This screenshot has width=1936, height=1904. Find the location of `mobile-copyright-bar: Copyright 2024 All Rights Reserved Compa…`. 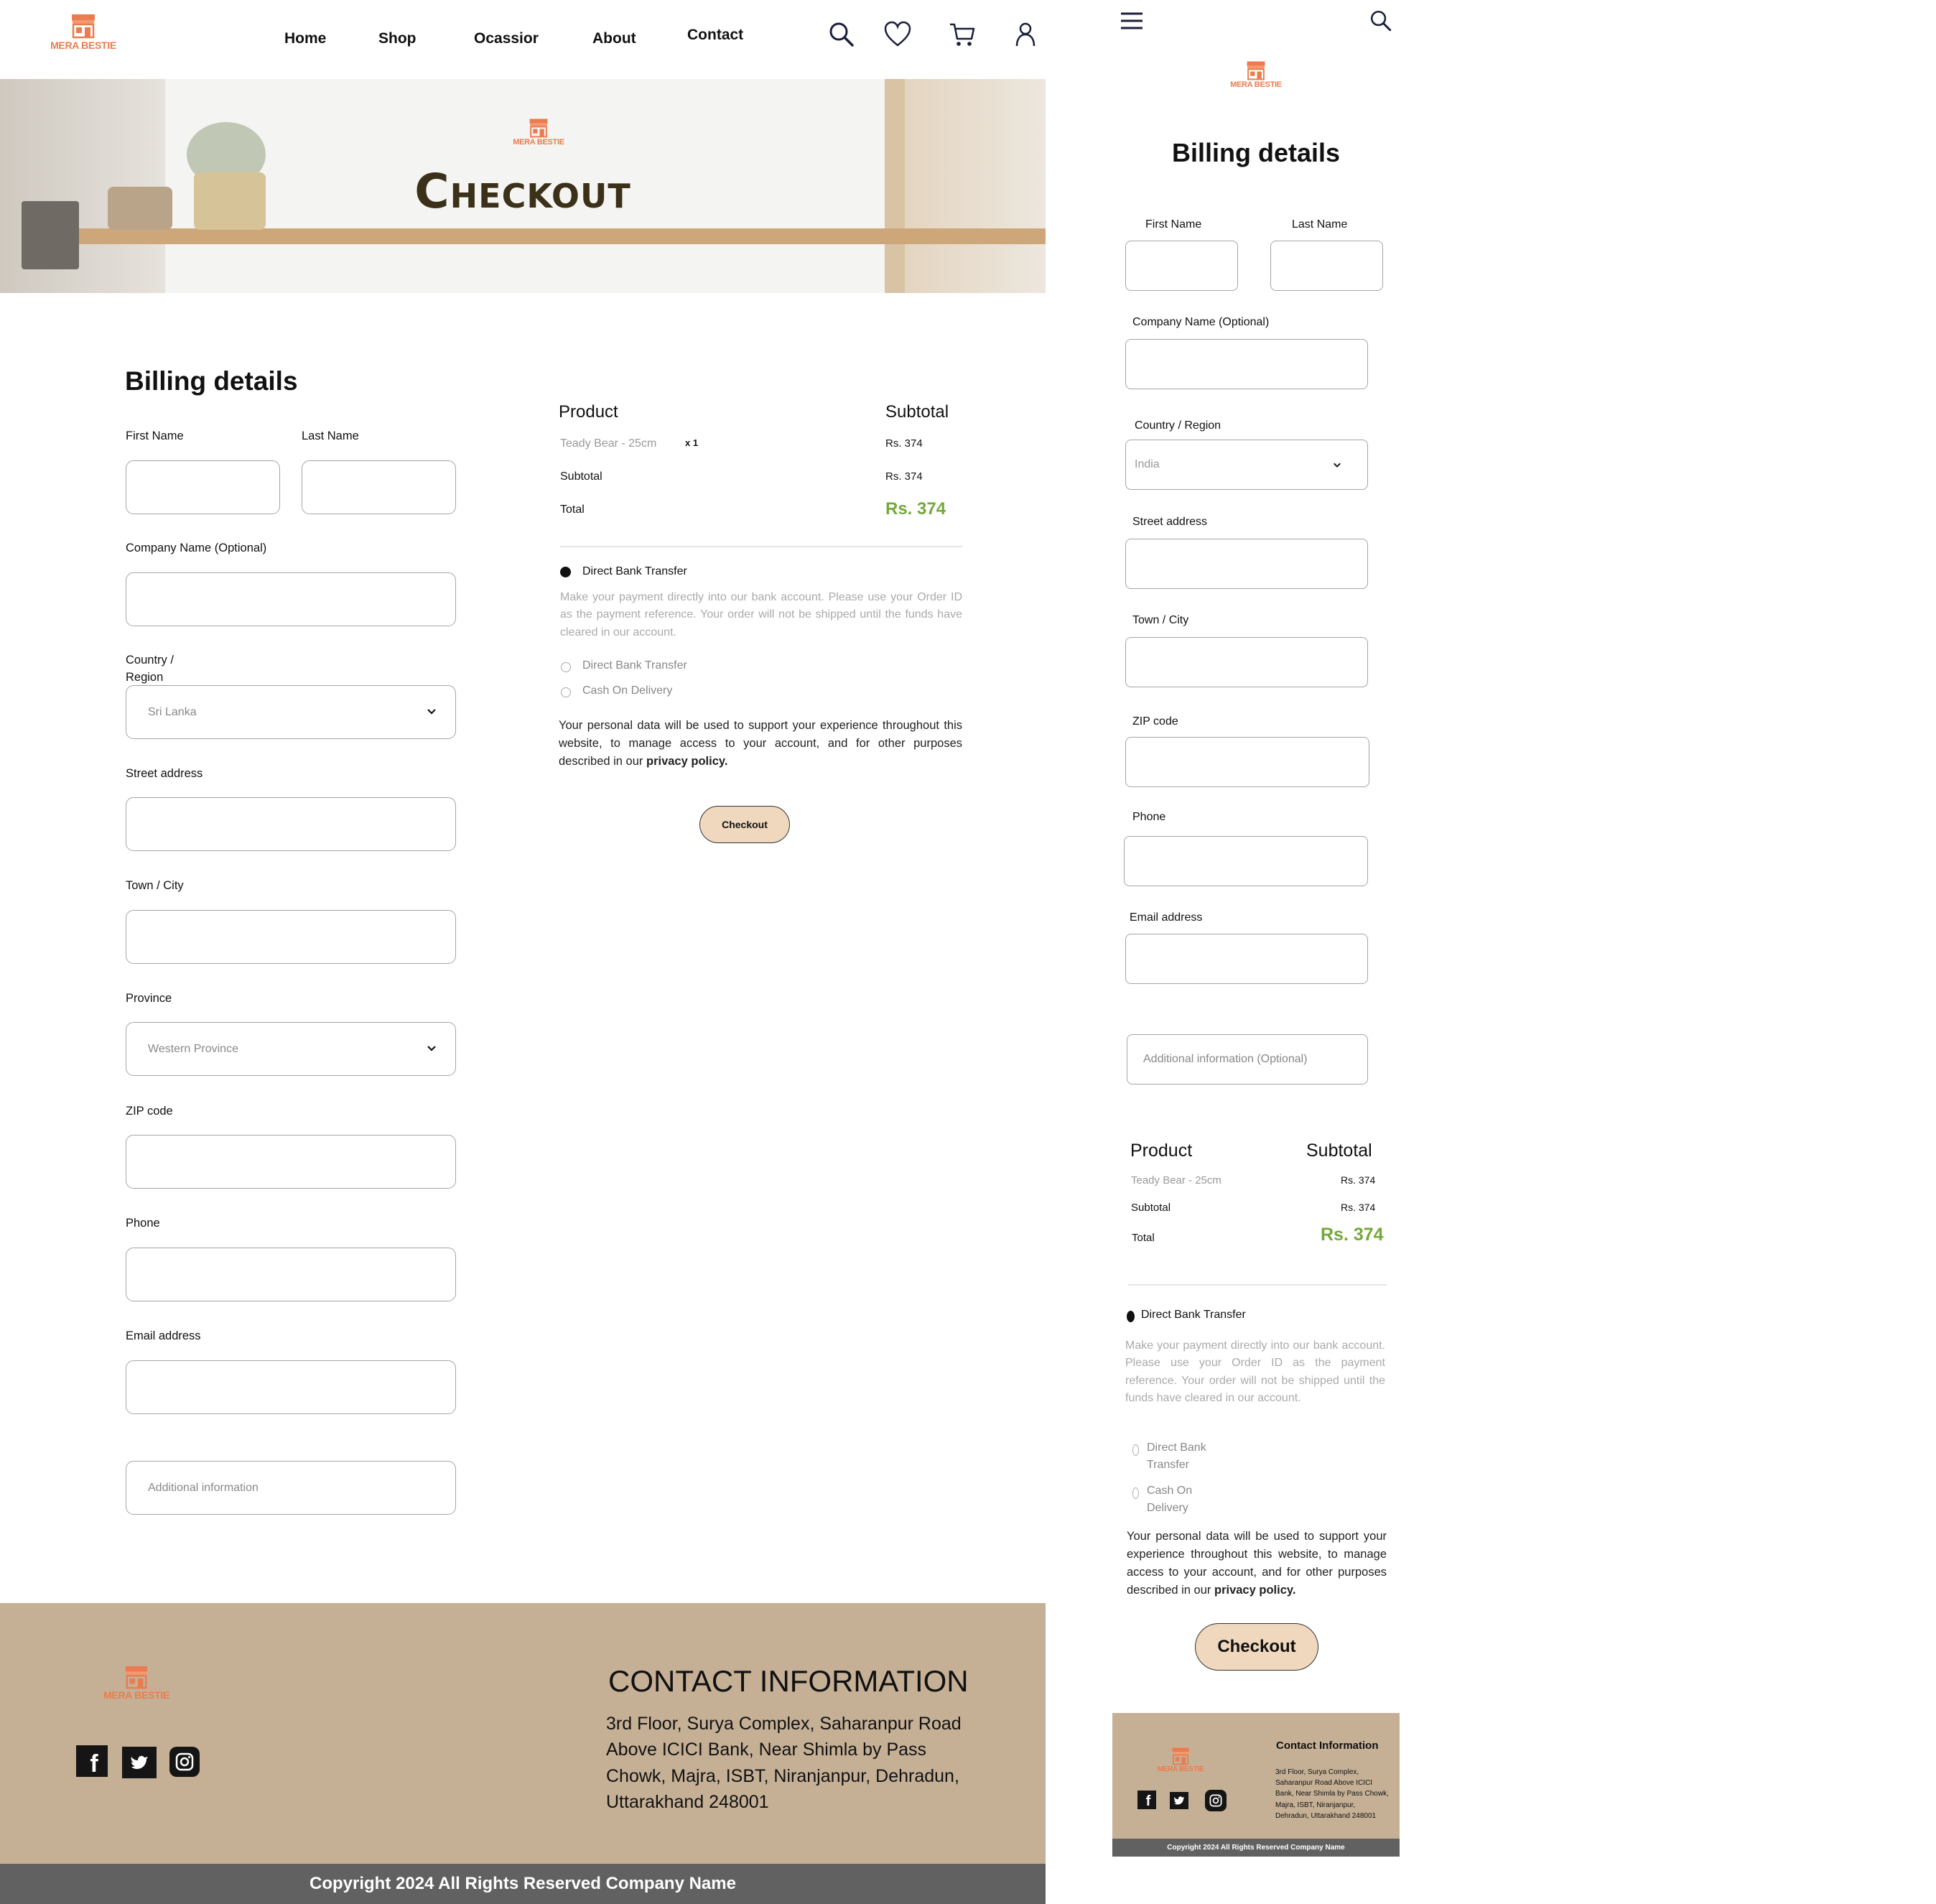

mobile-copyright-bar: Copyright 2024 All Rights Reserved Compa… is located at coordinates (1256, 1848).